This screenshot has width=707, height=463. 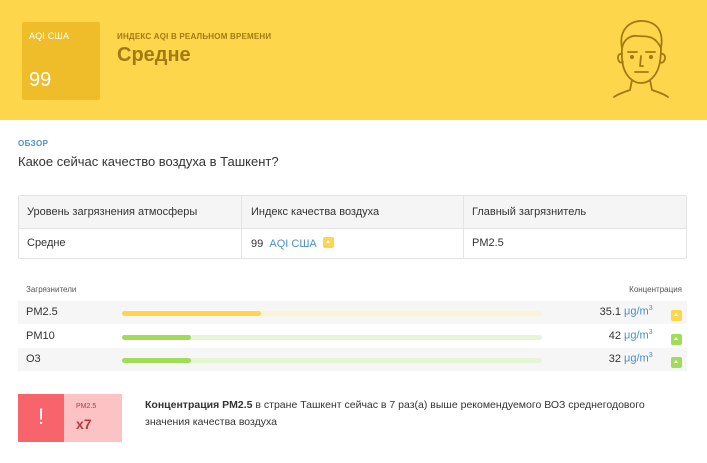 What do you see at coordinates (199, 405) in the screenshot?
I see `alert-bold-text: Концентрация PM2.5` at bounding box center [199, 405].